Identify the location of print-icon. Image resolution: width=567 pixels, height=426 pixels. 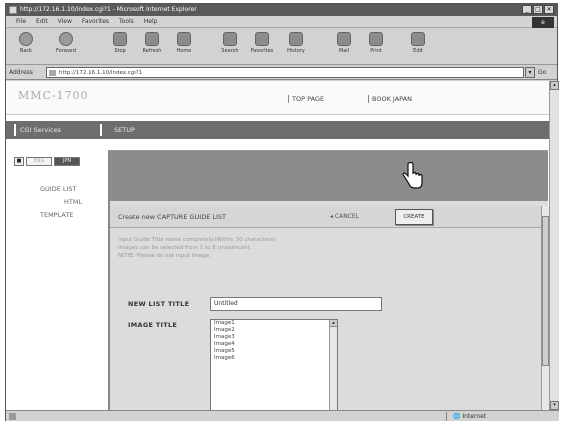
(376, 39).